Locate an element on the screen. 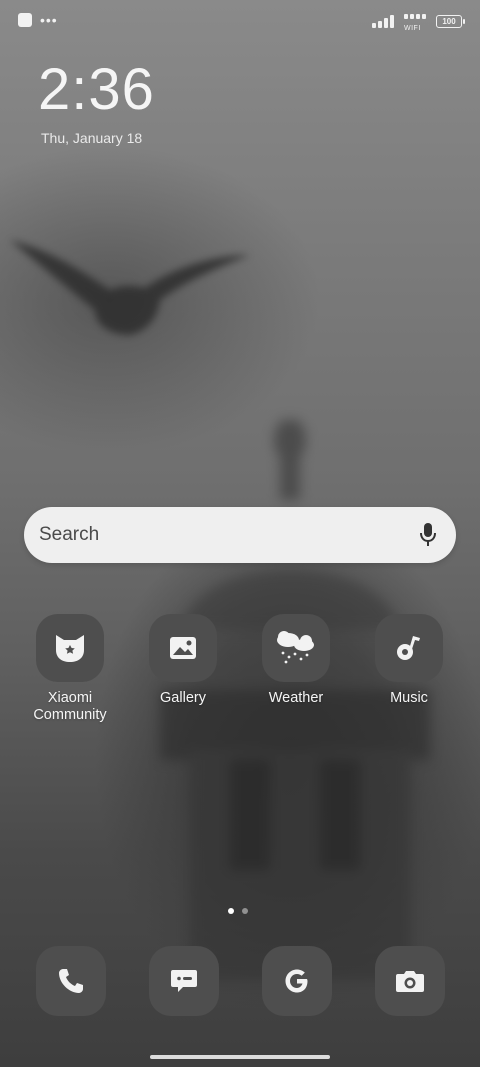 Image resolution: width=480 pixels, height=1067 pixels. battery-icon: 100 is located at coordinates (450, 21).